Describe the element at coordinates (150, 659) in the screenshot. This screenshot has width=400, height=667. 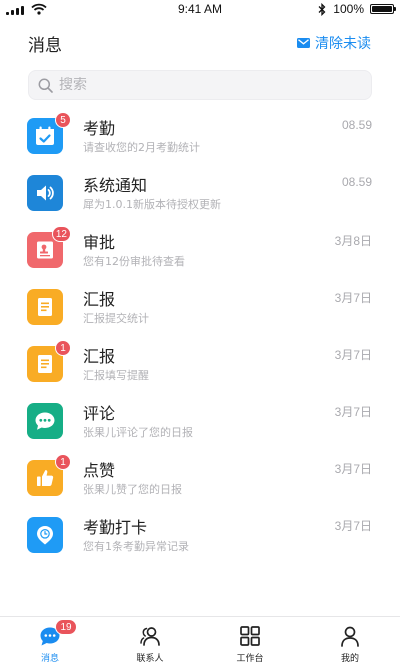
I see `tab-label: 联系人` at that location.